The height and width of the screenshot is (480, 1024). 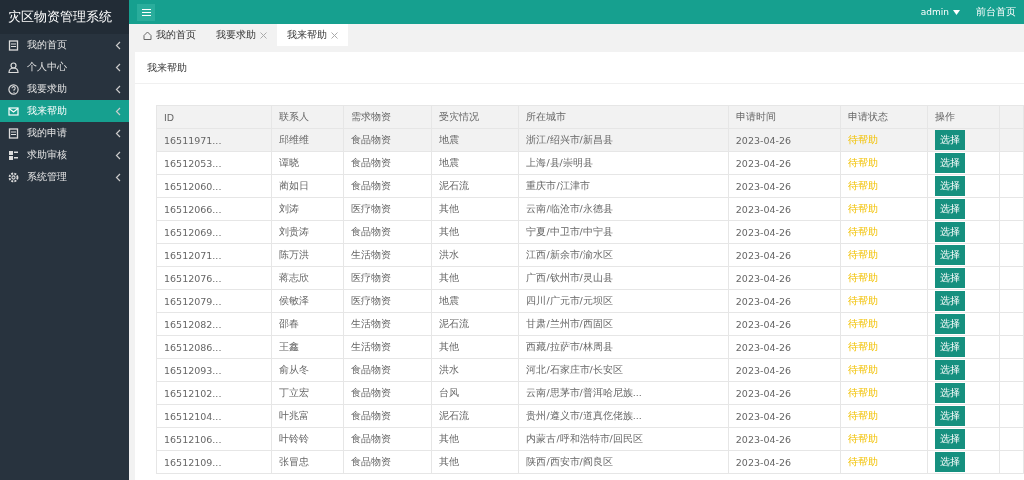 What do you see at coordinates (64, 155) in the screenshot?
I see `sidebar-item: 求助审核` at bounding box center [64, 155].